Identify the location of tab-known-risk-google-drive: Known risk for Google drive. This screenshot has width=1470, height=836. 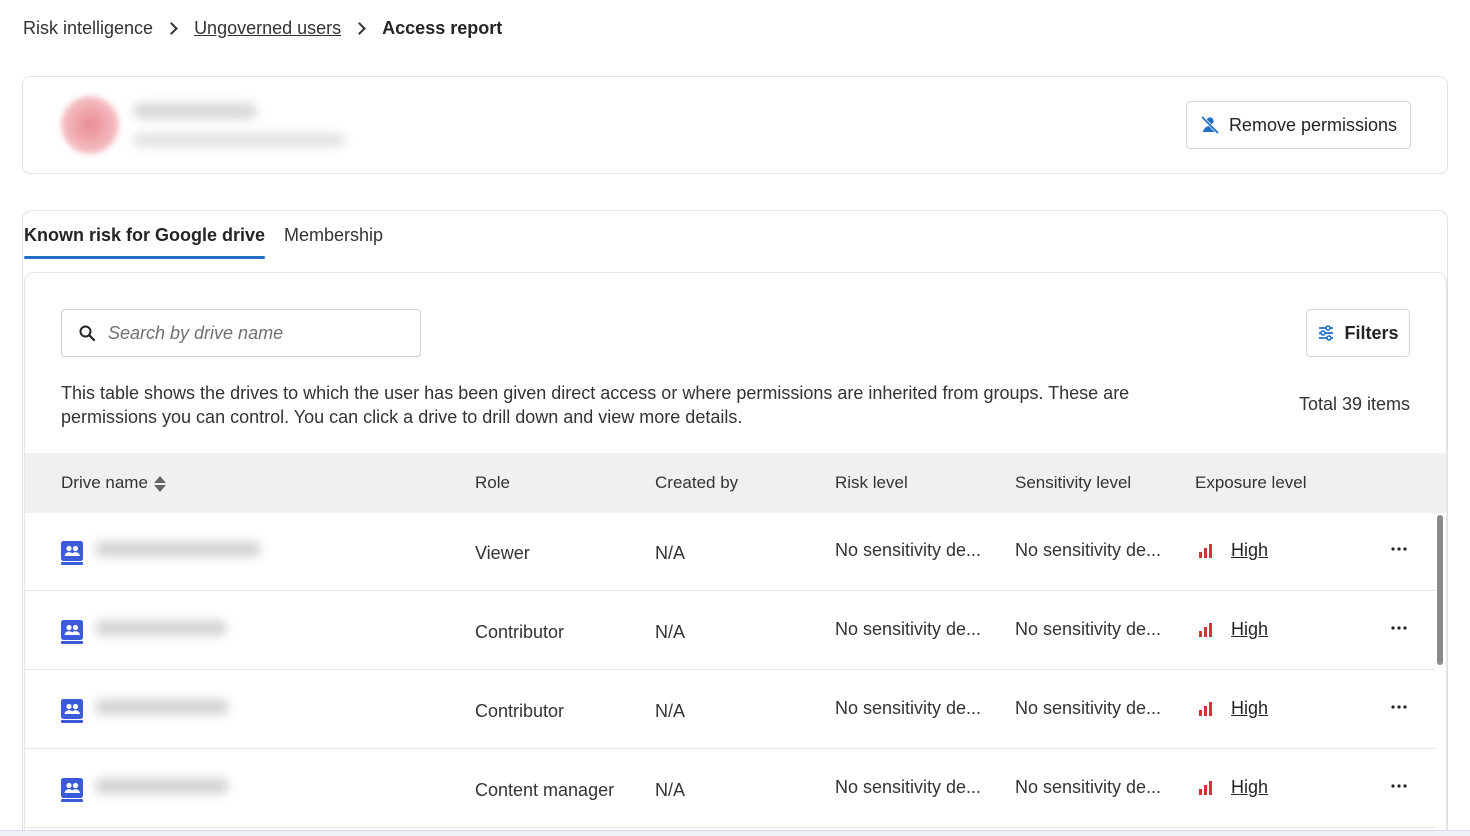
(145, 235).